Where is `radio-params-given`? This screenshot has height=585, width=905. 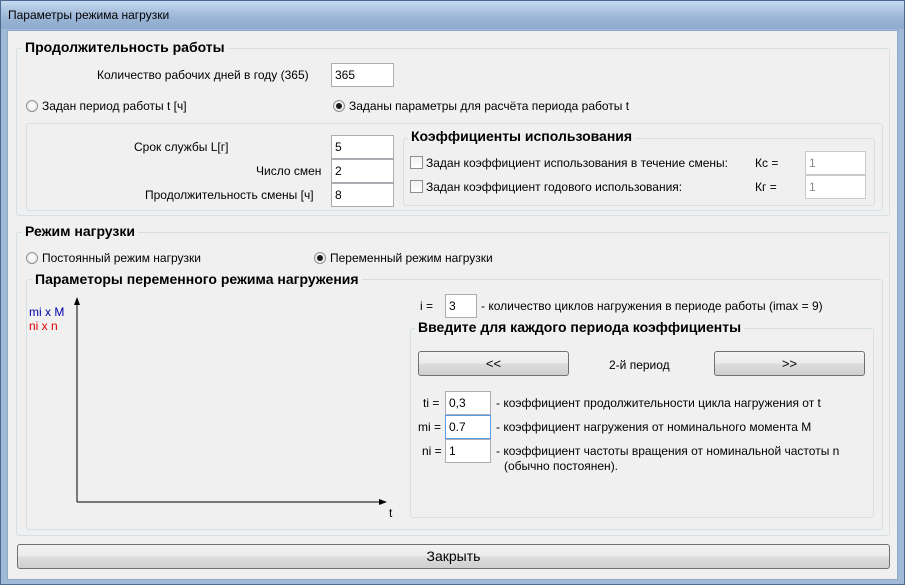 radio-params-given is located at coordinates (339, 106).